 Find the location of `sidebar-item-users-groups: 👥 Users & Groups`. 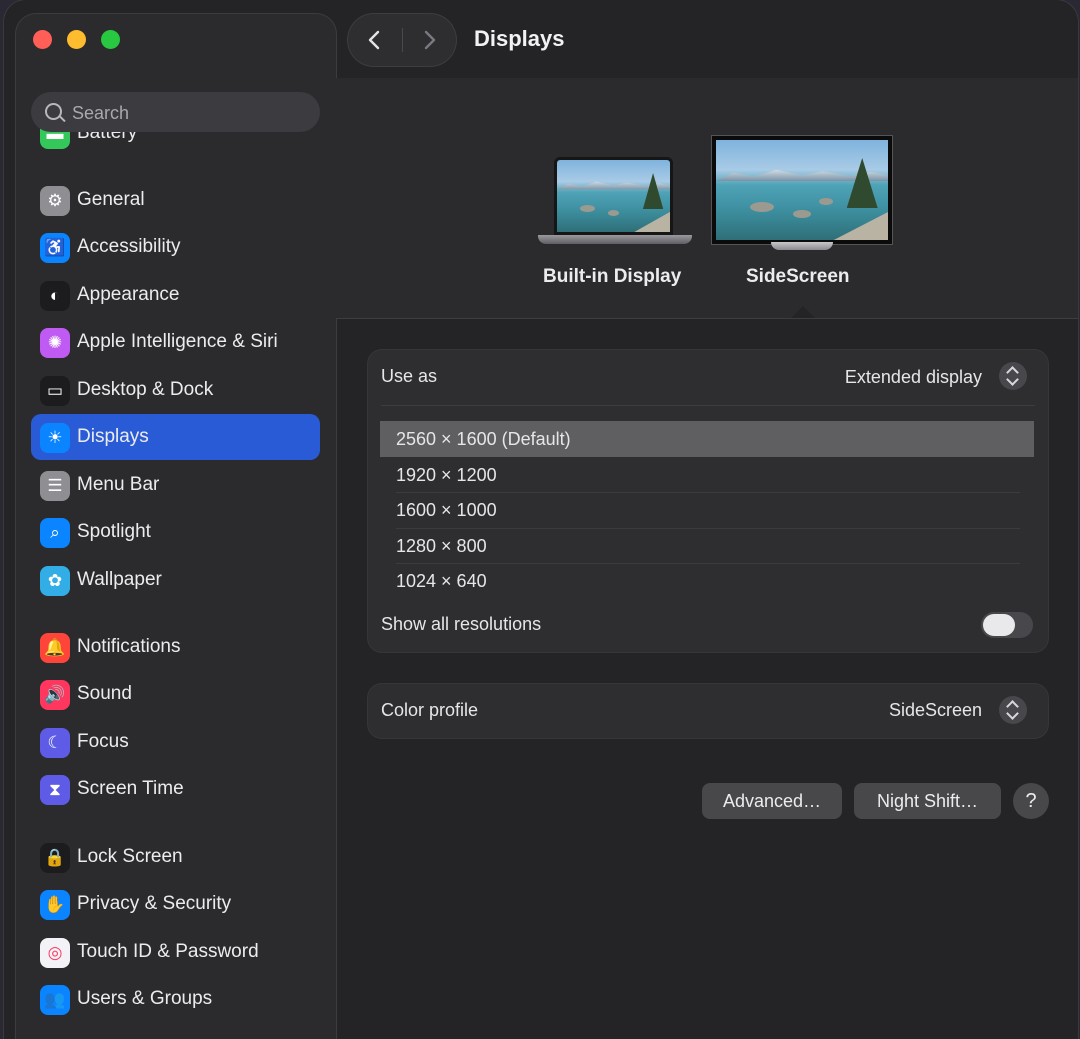

sidebar-item-users-groups: 👥 Users & Groups is located at coordinates (175, 999).